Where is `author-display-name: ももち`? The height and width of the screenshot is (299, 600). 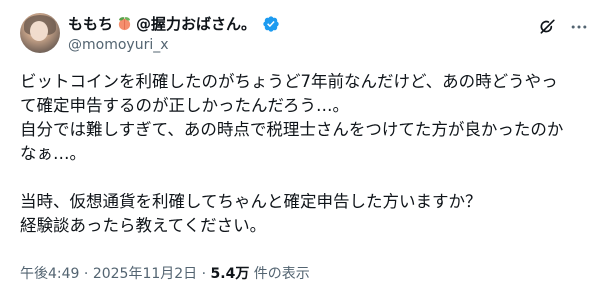
author-display-name: ももち is located at coordinates (90, 23).